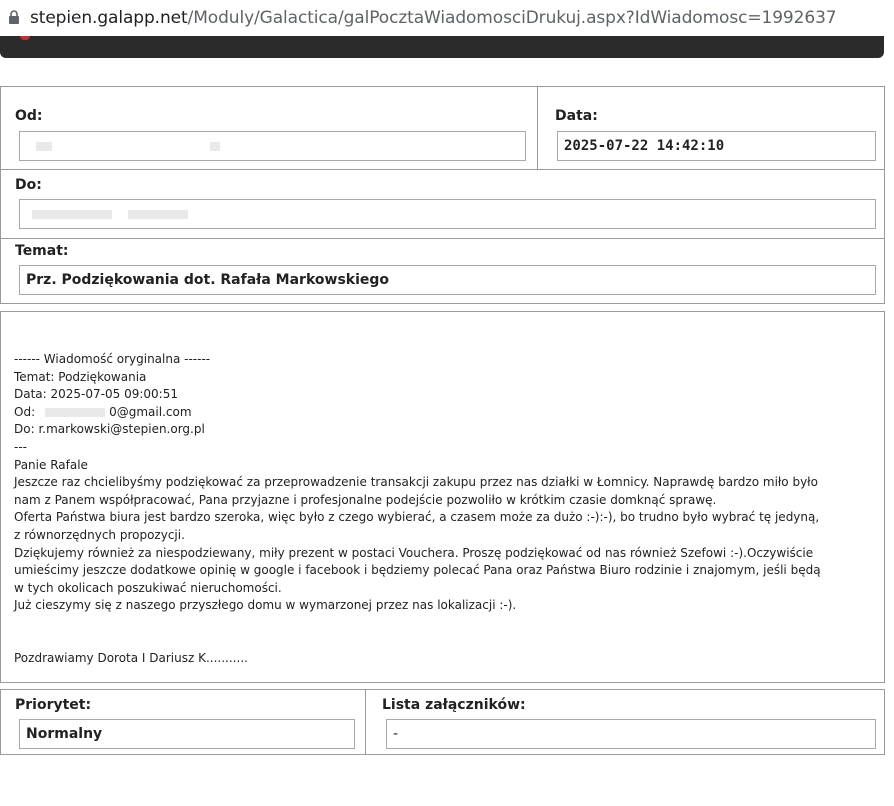 Image resolution: width=894 pixels, height=806 pixels. I want to click on orig-from: Od: 0@gmail.com, so click(103, 411).